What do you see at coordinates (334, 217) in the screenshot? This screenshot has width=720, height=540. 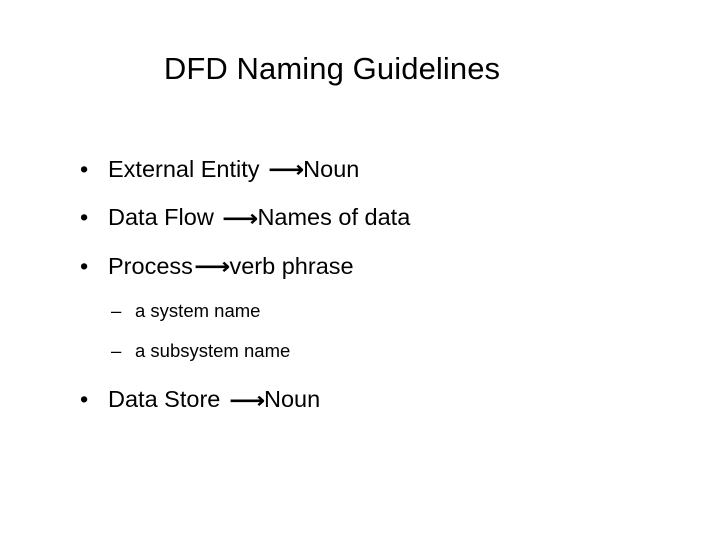 I see `list-item-value: Names of data` at bounding box center [334, 217].